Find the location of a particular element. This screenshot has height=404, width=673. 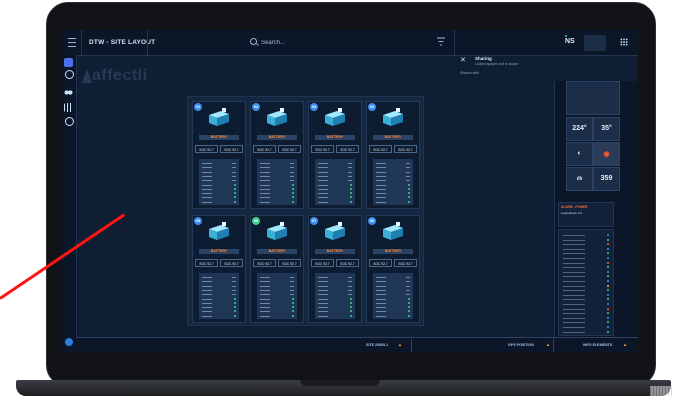

temperature-value: 35° is located at coordinates (606, 128).